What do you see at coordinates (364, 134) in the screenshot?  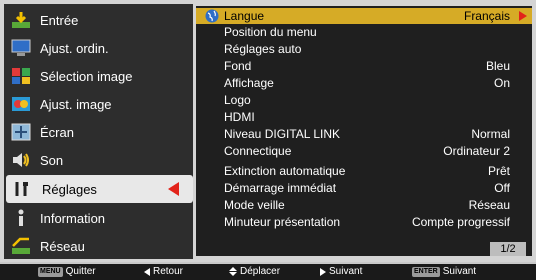 I see `menu-row-niveau-digital-link: Niveau DIGITAL LINK Normal` at bounding box center [364, 134].